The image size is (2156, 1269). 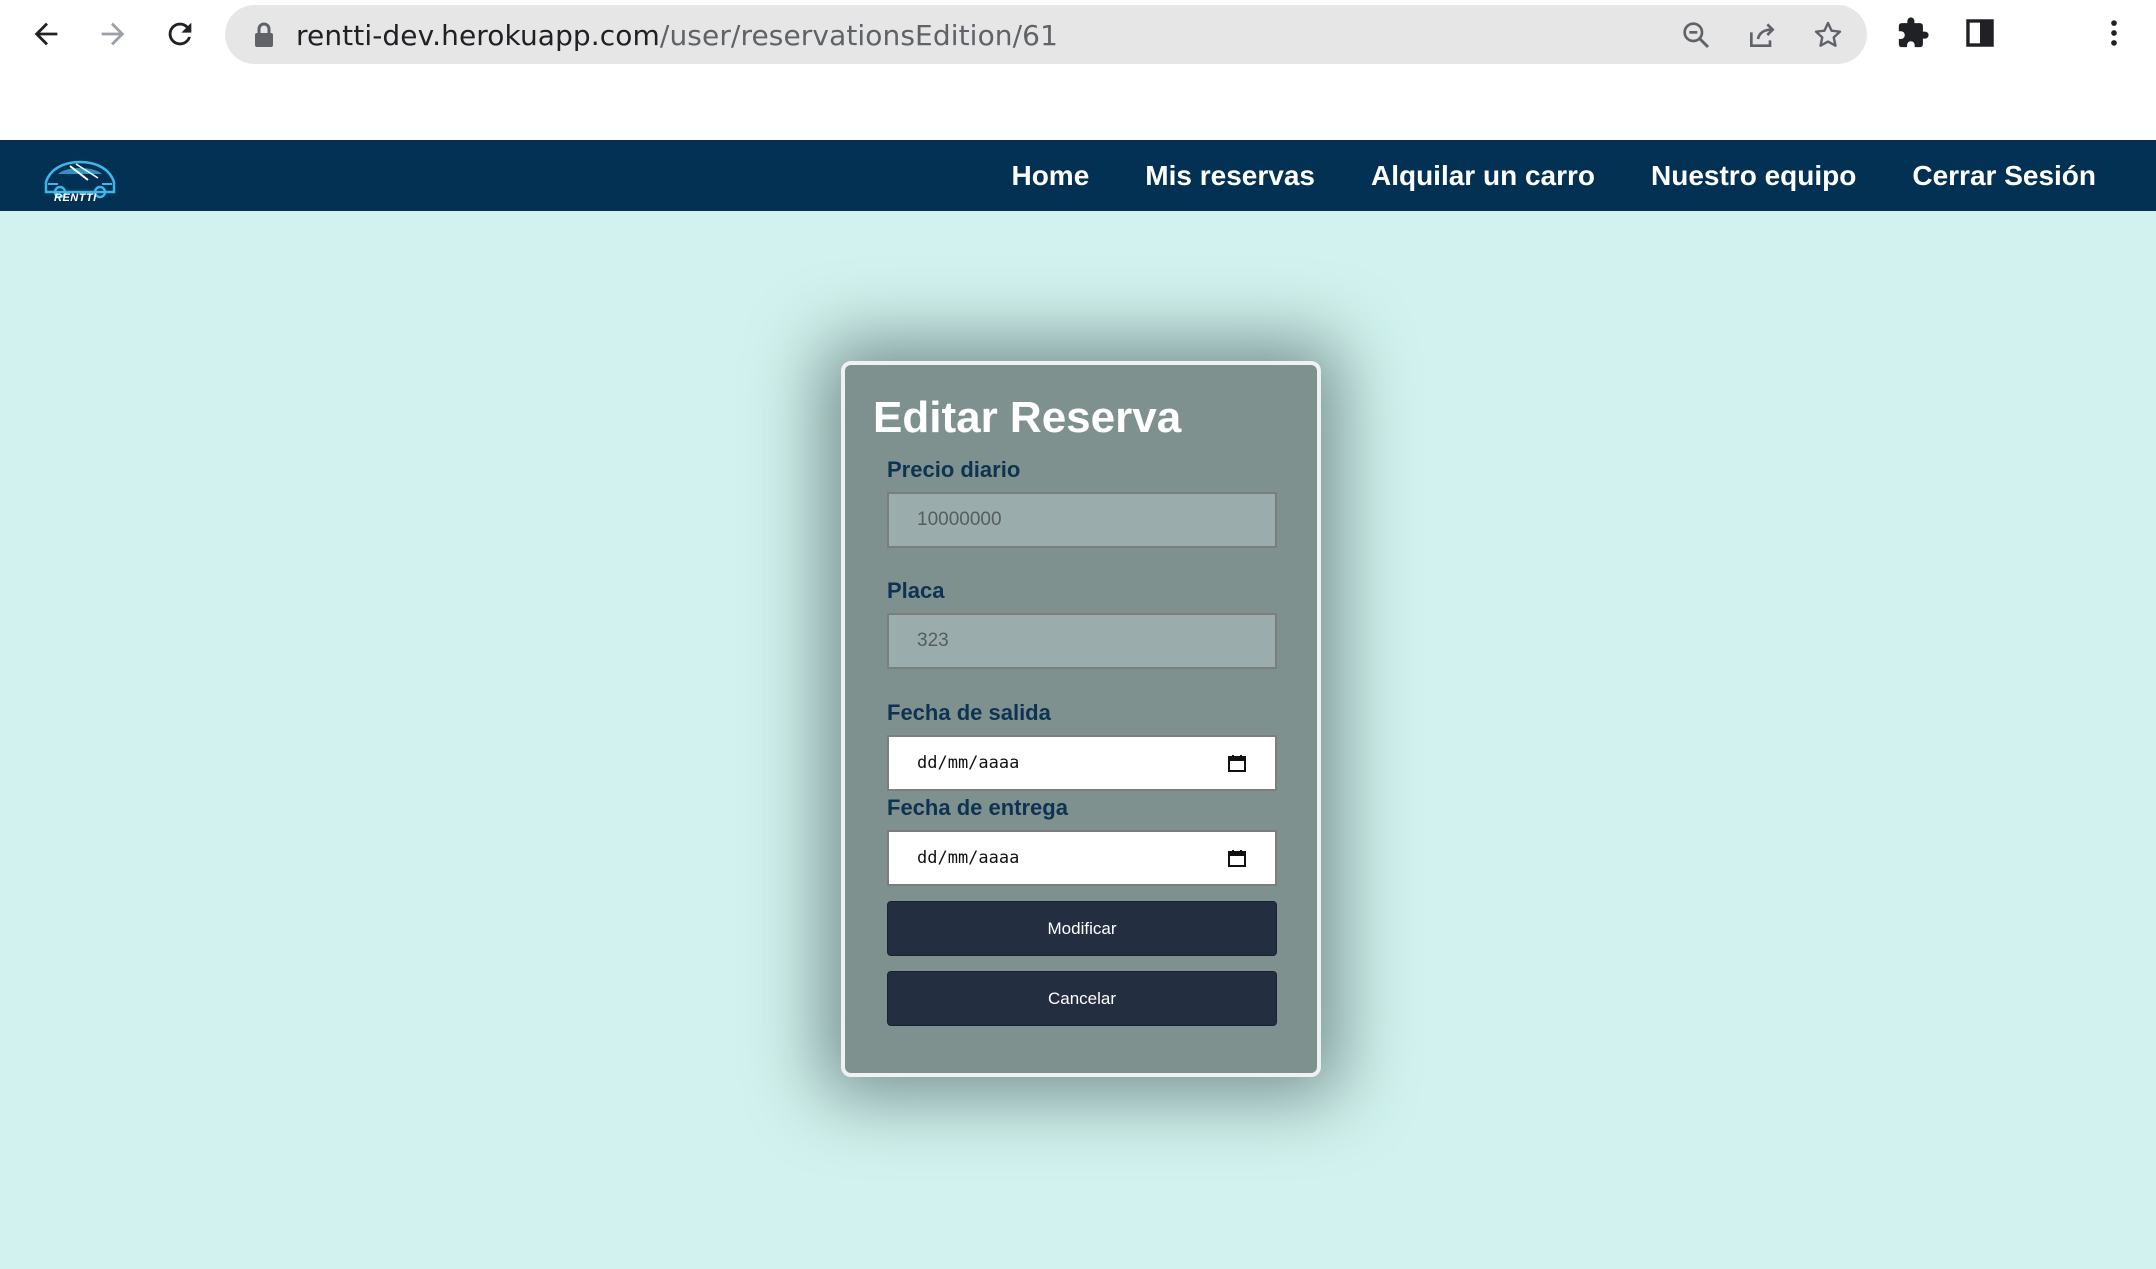 What do you see at coordinates (113, 34) in the screenshot?
I see `forward-arrow-icon` at bounding box center [113, 34].